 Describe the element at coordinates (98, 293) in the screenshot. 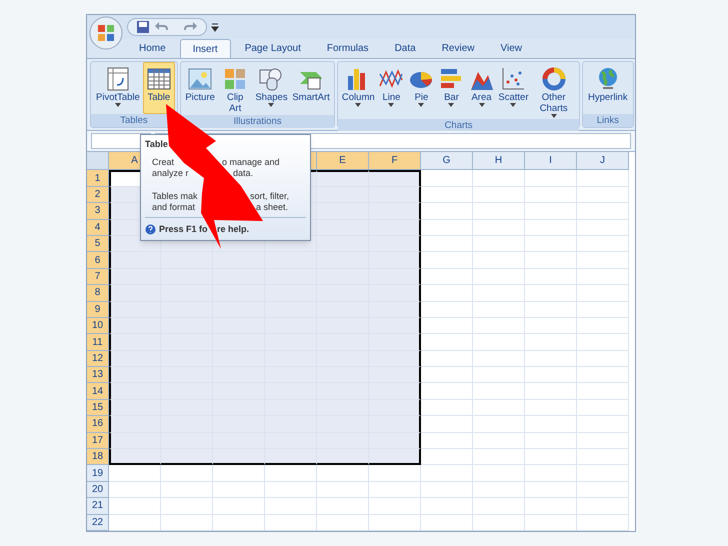

I see `row-header: 8` at that location.